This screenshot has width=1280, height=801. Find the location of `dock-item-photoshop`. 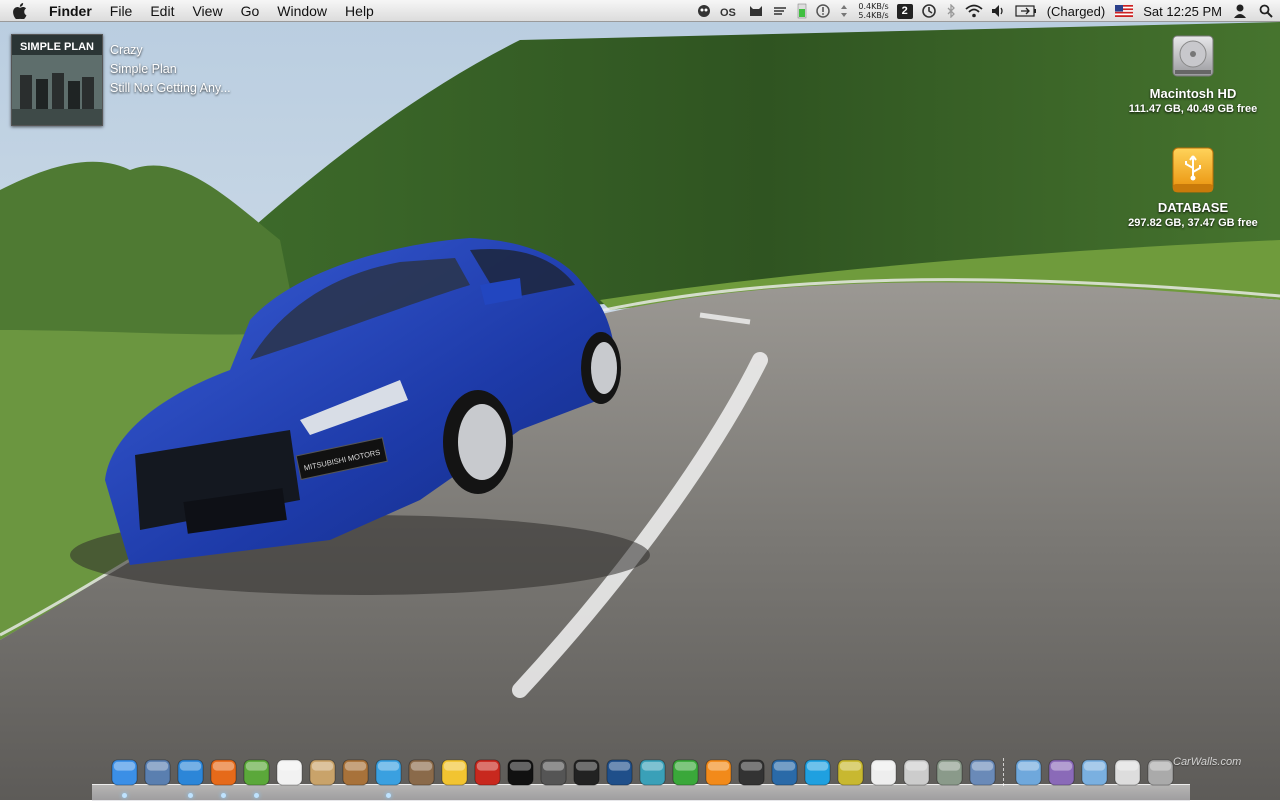

dock-item-photoshop is located at coordinates (619, 772).